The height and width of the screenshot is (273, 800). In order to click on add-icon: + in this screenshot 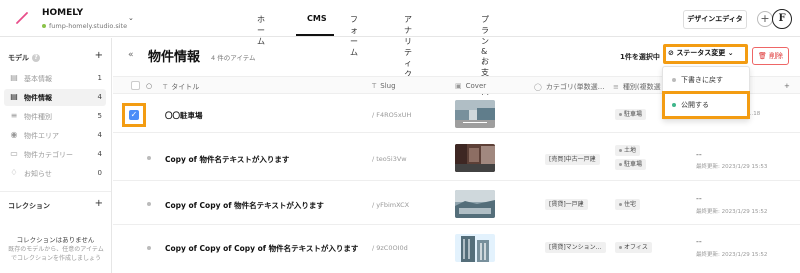, I will do `click(765, 19)`.